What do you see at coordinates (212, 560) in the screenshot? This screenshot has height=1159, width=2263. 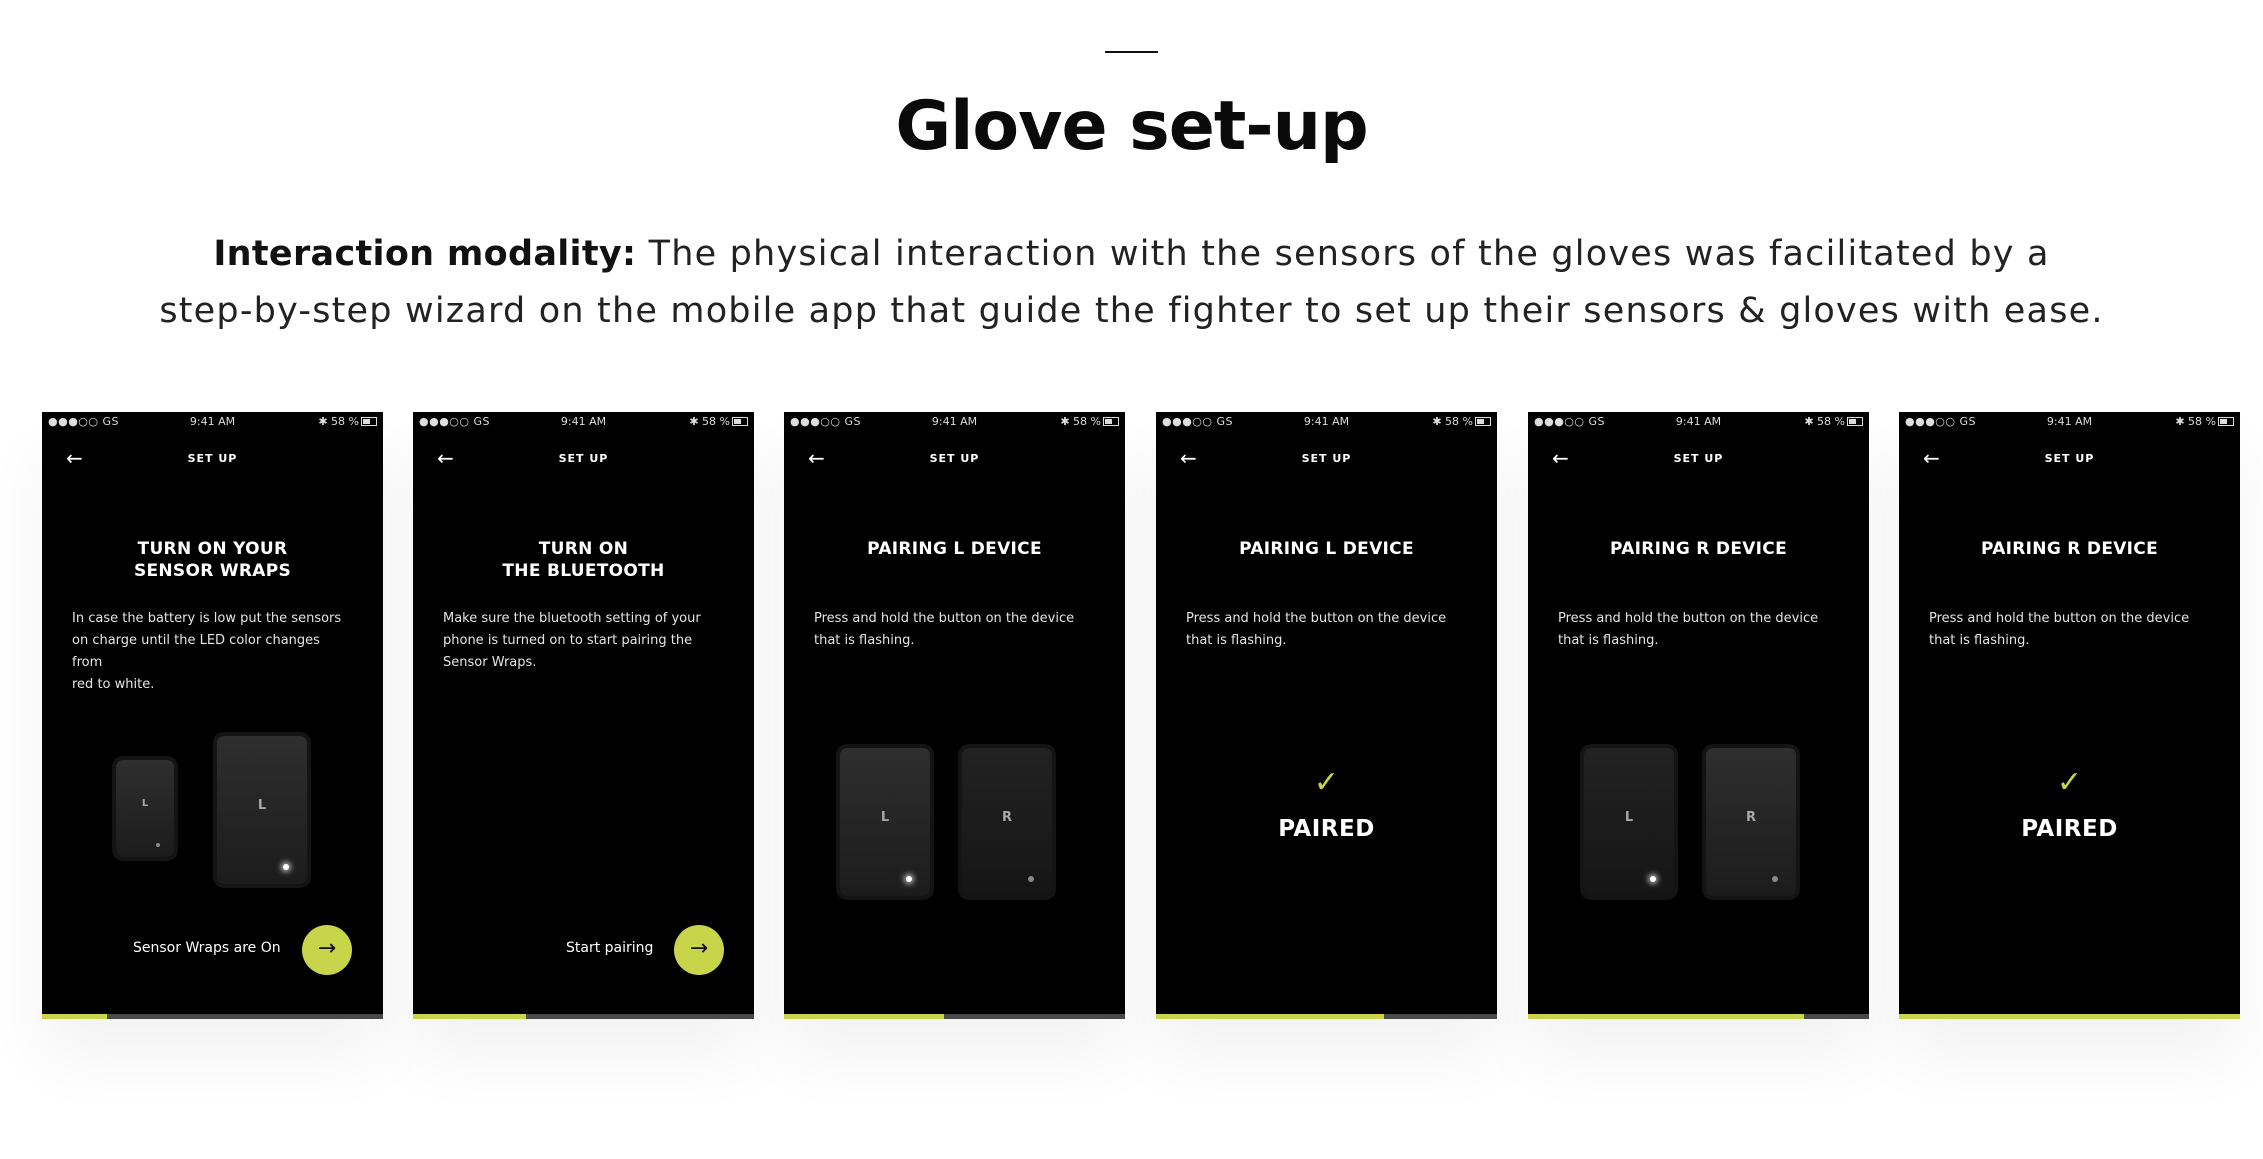 I see `step-title: TURN ON YOUR SENSOR WRAPS` at bounding box center [212, 560].